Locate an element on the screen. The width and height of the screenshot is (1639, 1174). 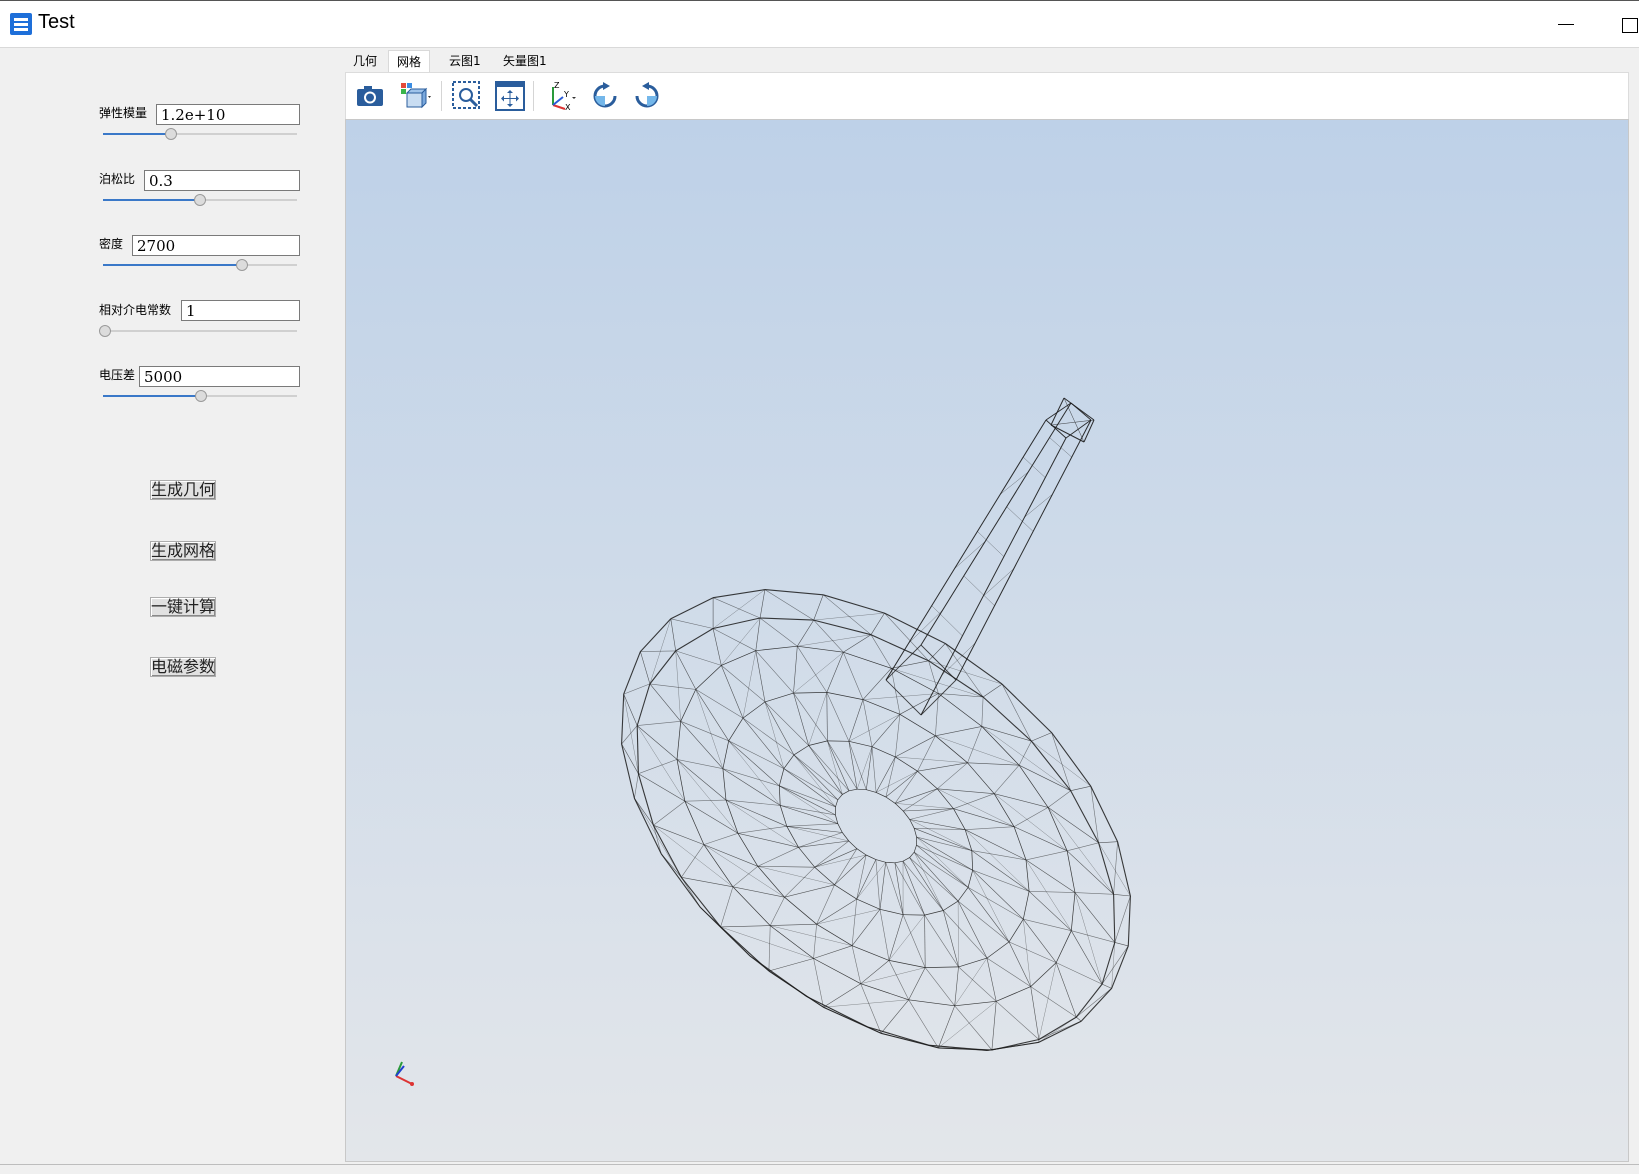
voltage-input is located at coordinates (219, 376).